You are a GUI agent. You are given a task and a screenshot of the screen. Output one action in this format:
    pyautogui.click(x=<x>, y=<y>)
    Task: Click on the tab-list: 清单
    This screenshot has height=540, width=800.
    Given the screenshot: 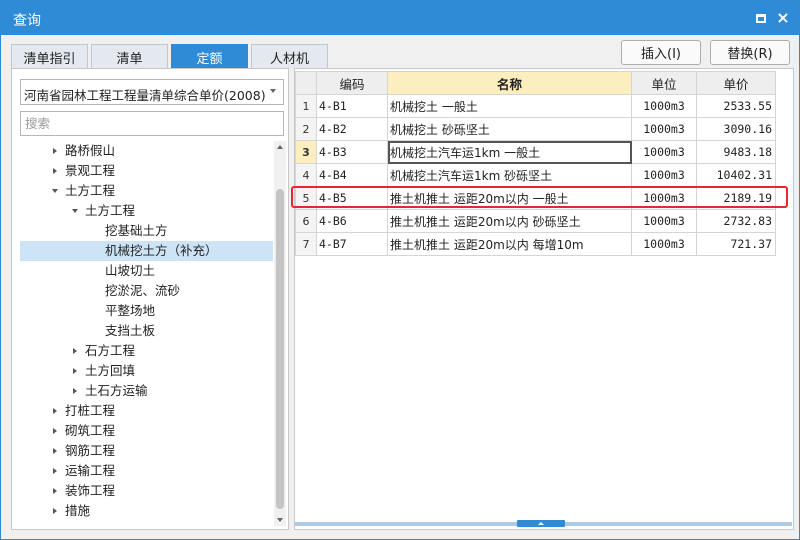 What is the action you would take?
    pyautogui.click(x=129, y=56)
    